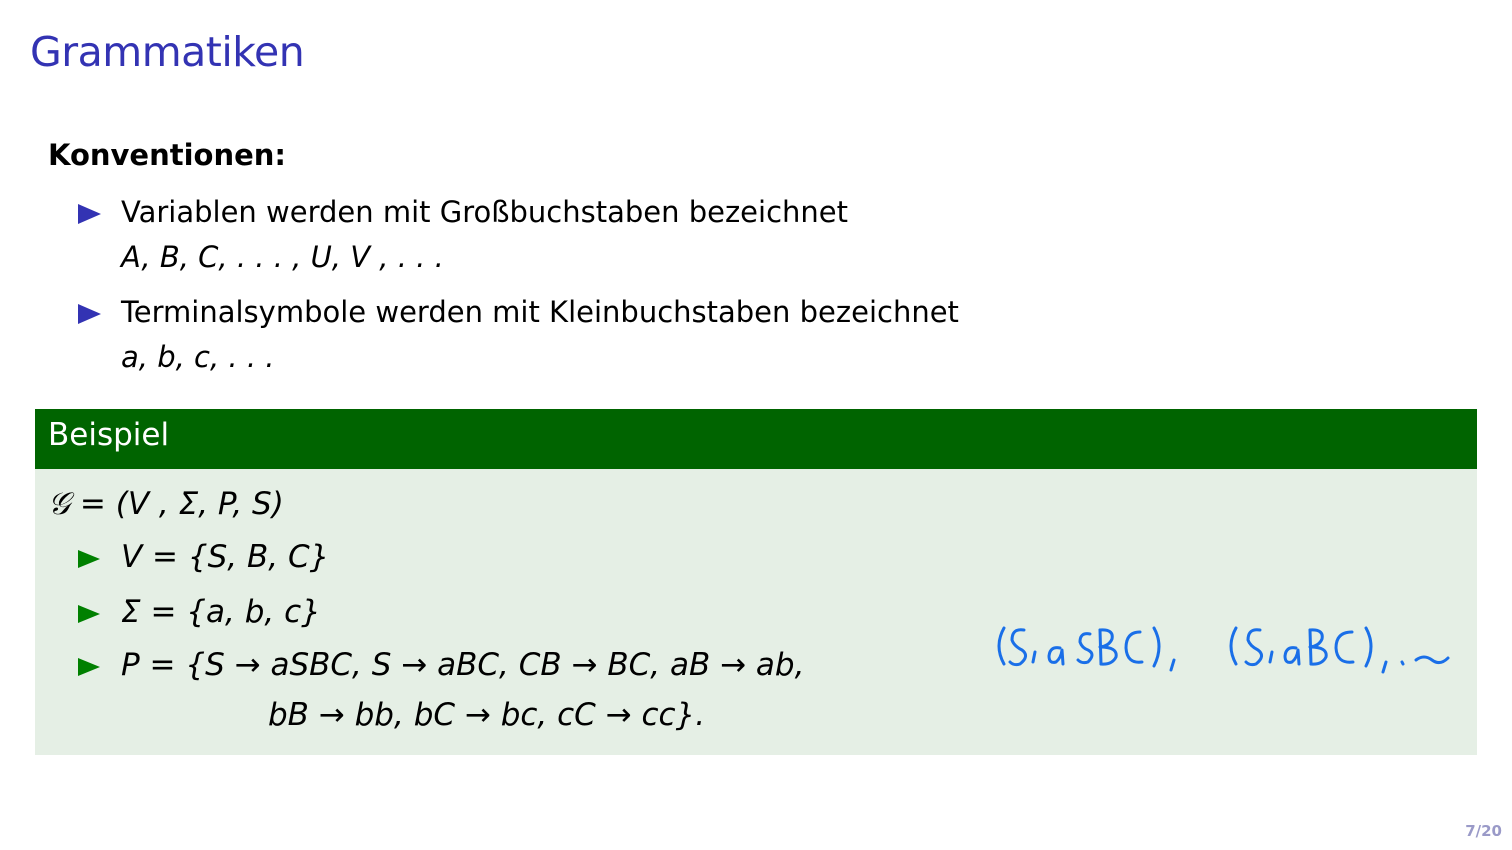 Image resolution: width=1512 pixels, height=850 pixels. I want to click on conventions-heading: Konventionen:, so click(167, 155).